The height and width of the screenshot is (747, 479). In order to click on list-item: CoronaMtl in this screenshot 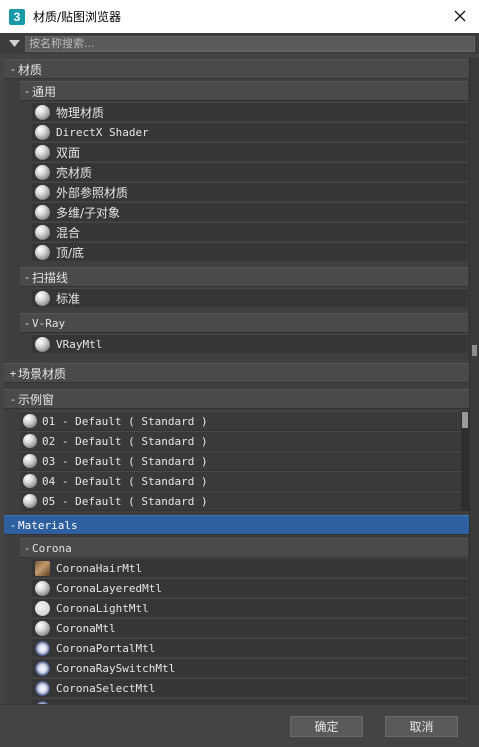, I will do `click(250, 627)`.